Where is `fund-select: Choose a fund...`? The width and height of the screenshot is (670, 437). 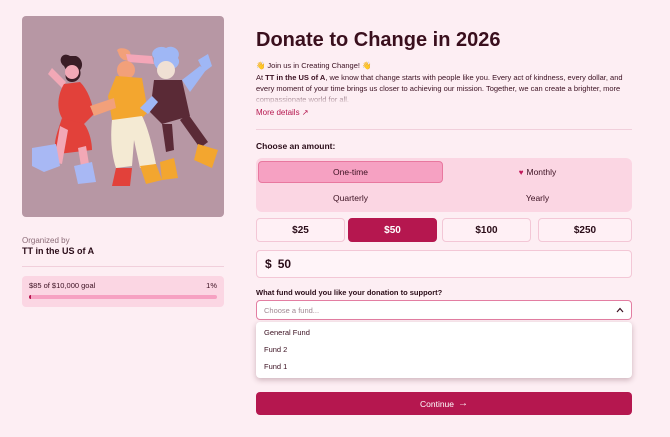 fund-select: Choose a fund... is located at coordinates (444, 310).